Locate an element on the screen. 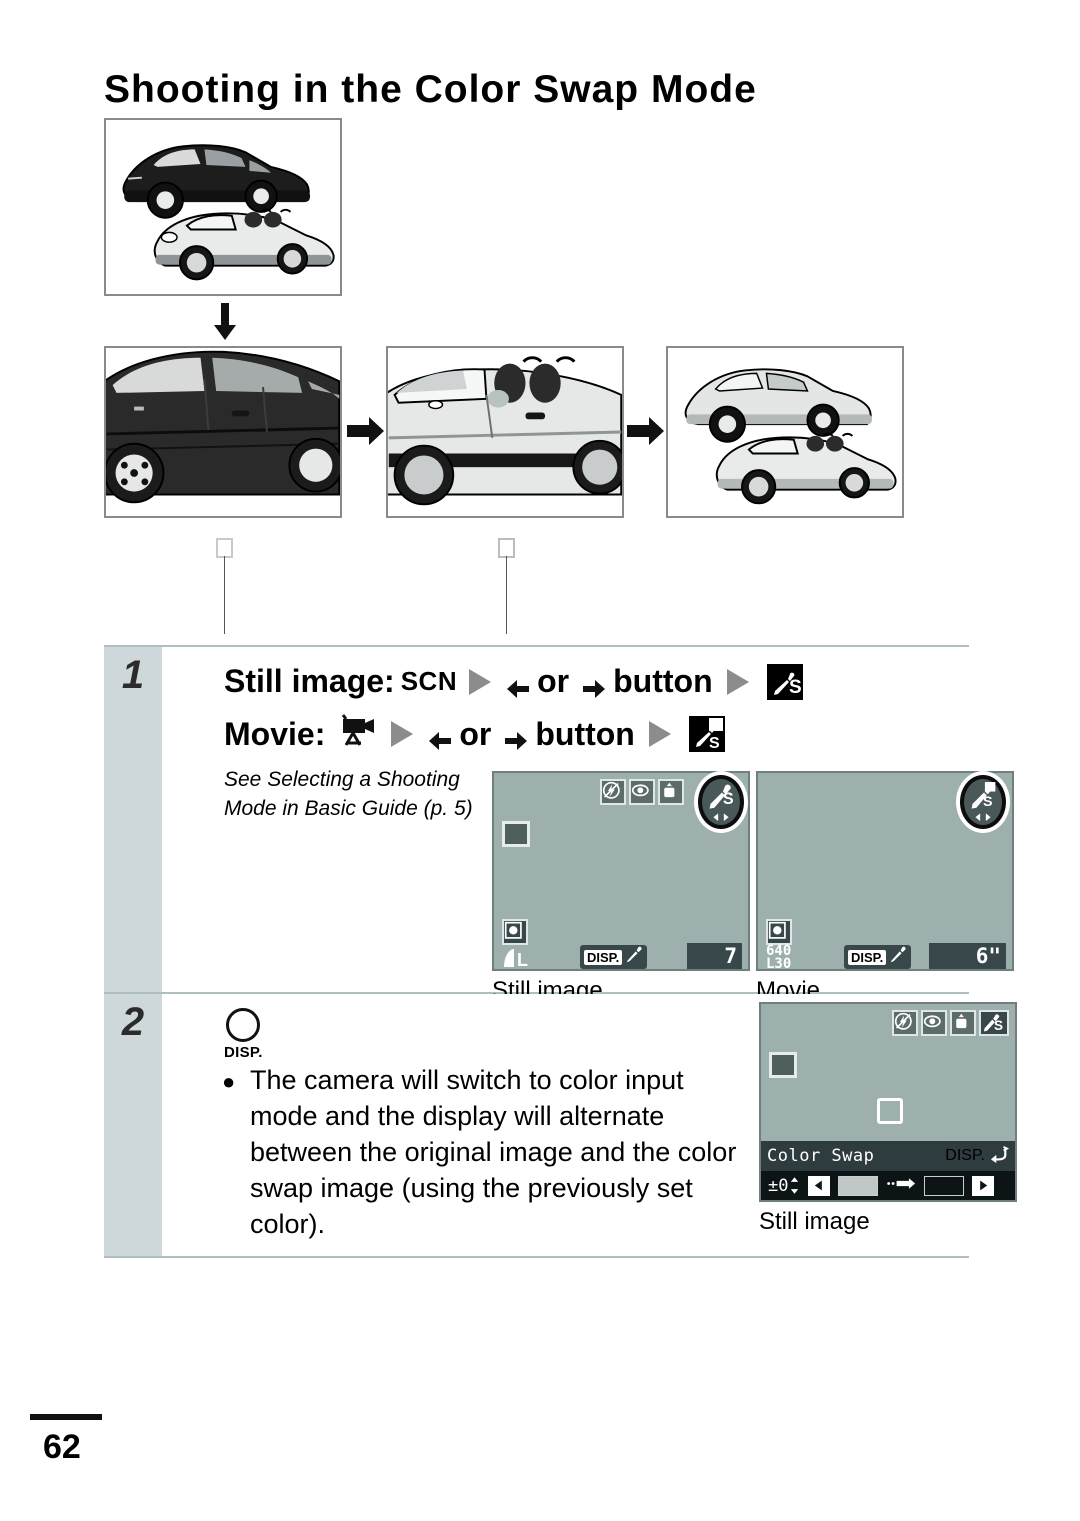  two-cars-swapped-illustration is located at coordinates (785, 432).